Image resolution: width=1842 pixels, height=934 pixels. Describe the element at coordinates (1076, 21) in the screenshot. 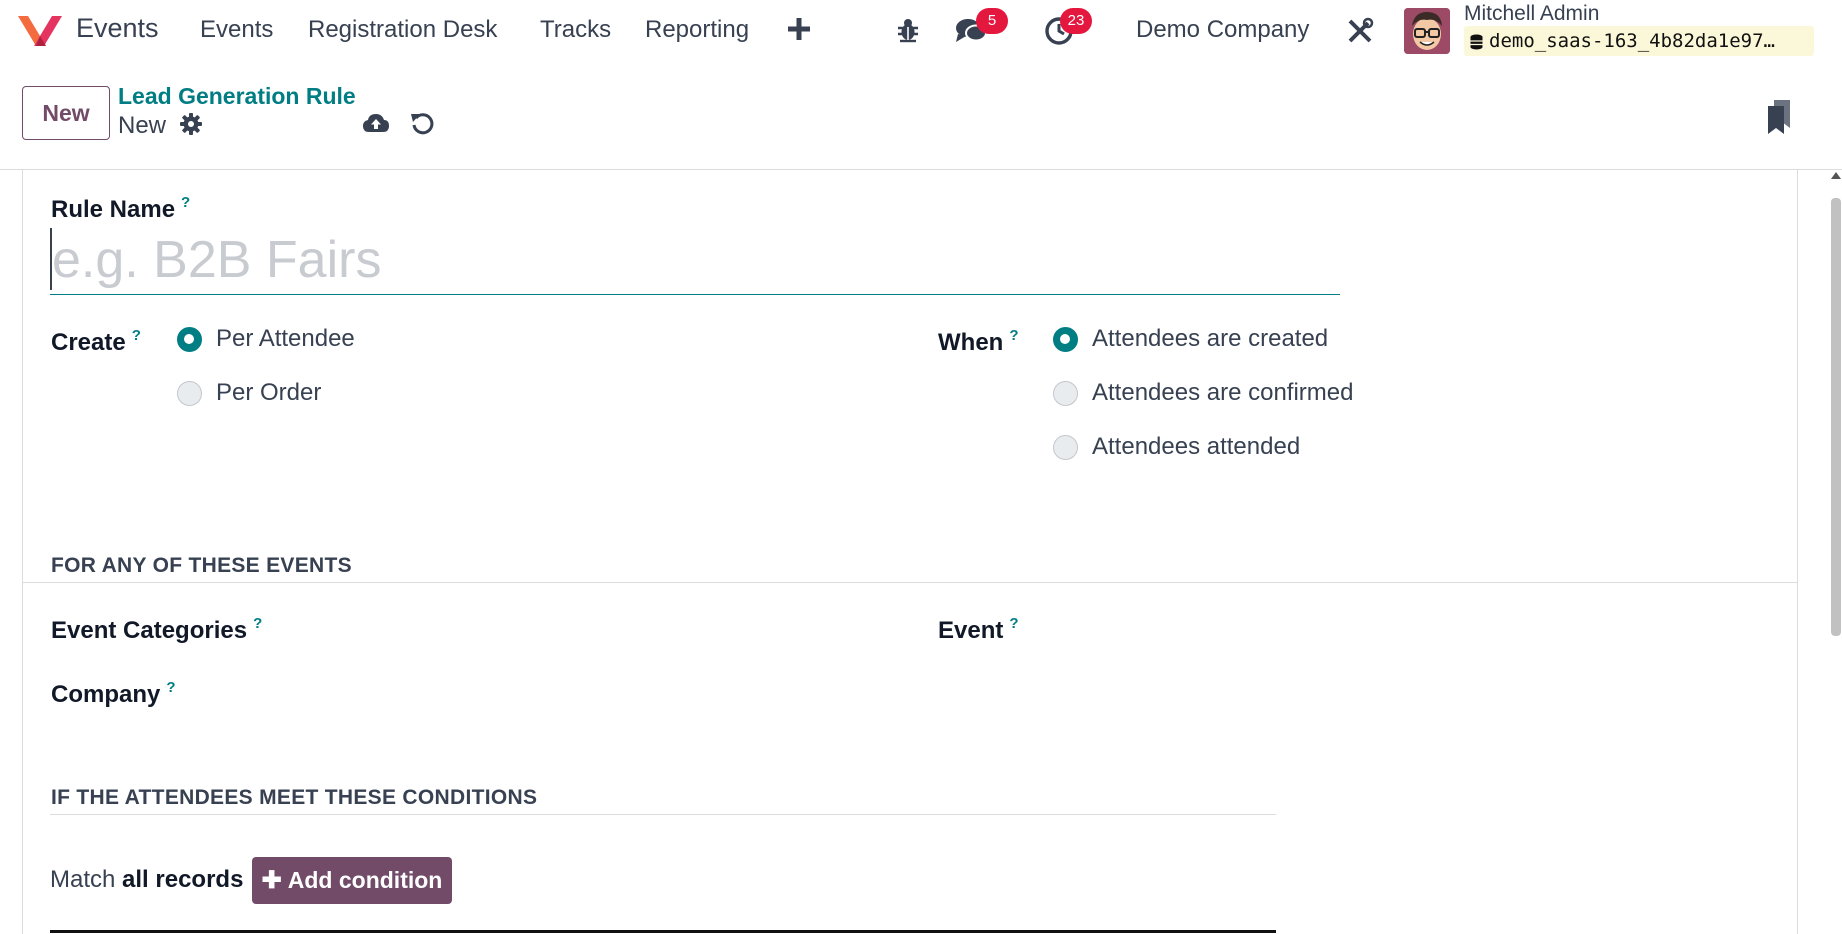

I see `activities-count-badge: 23` at that location.